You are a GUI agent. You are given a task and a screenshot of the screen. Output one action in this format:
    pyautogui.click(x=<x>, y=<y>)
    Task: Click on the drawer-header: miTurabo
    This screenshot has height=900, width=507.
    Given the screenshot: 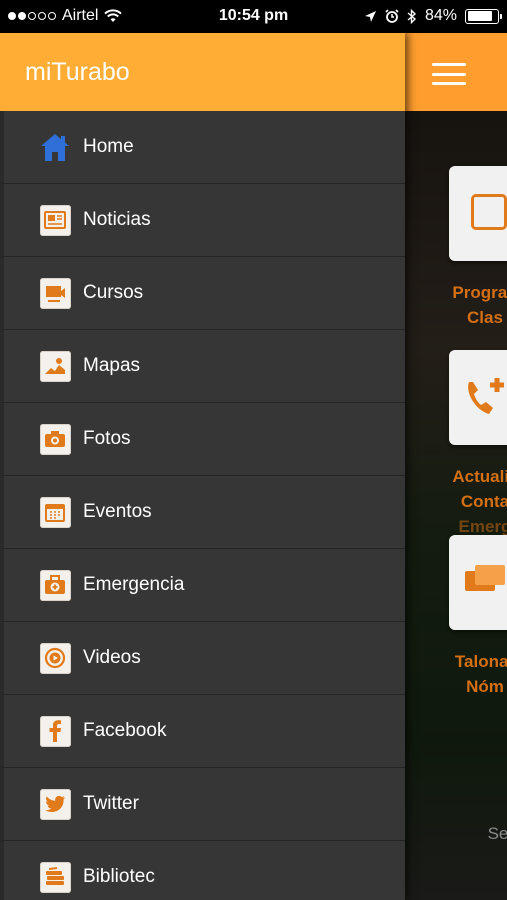 What is the action you would take?
    pyautogui.click(x=202, y=72)
    